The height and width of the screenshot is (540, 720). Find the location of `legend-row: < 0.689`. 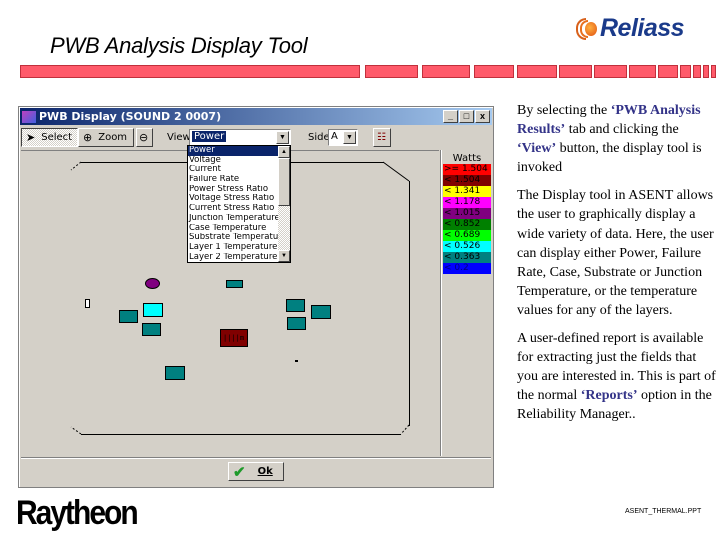

legend-row: < 0.689 is located at coordinates (467, 235).